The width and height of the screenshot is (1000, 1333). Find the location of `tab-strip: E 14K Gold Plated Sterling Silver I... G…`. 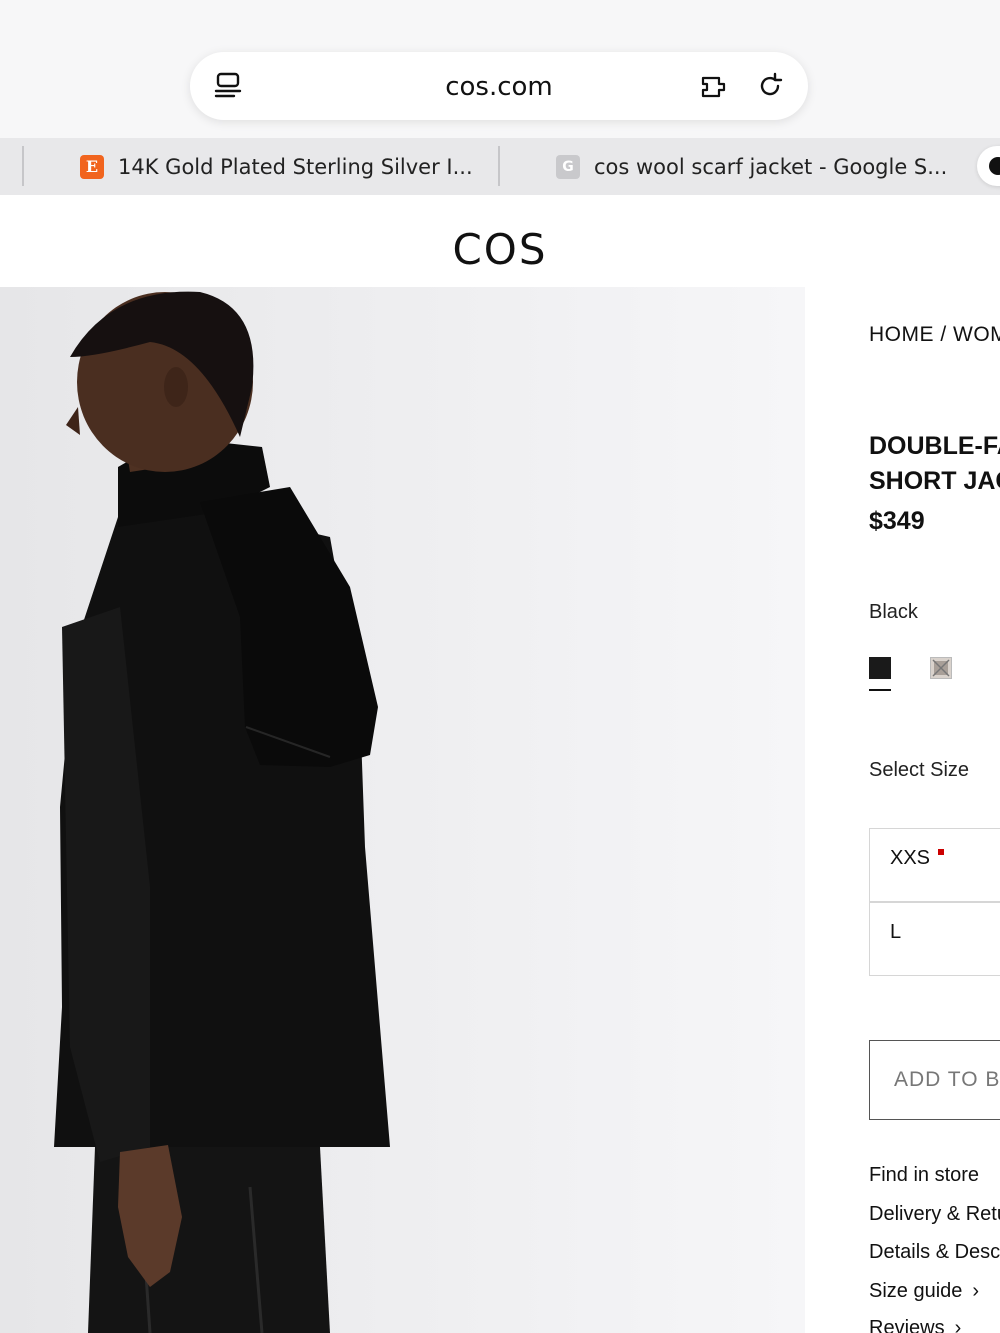

tab-strip: E 14K Gold Plated Sterling Silver I... G… is located at coordinates (500, 166).